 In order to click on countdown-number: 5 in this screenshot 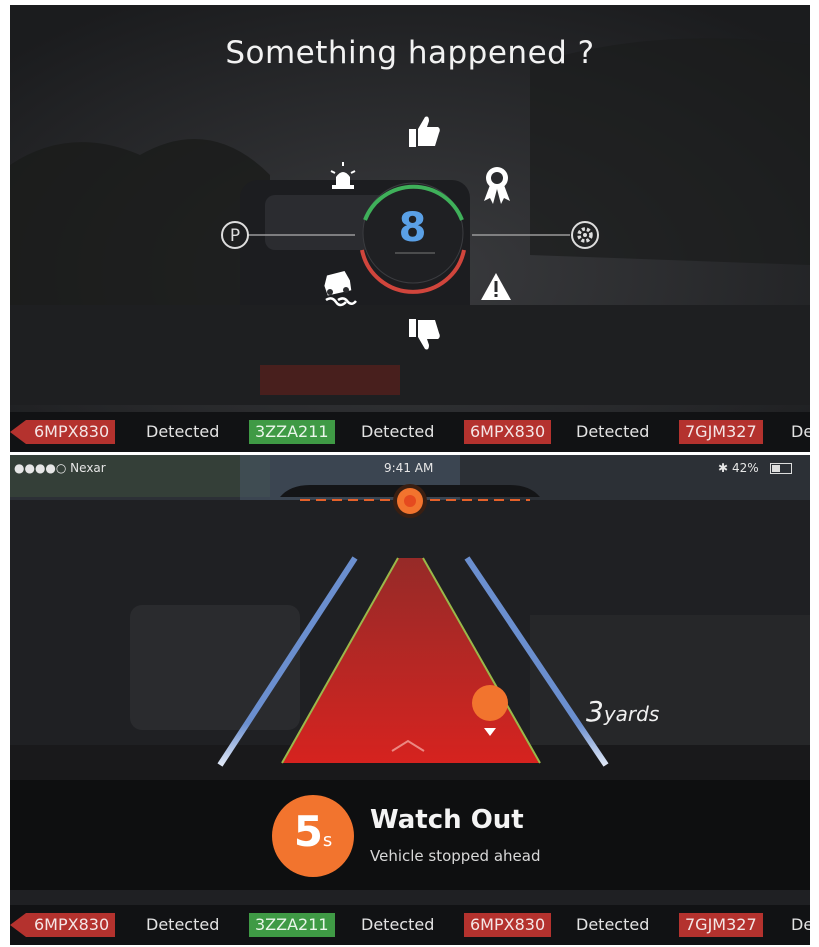, I will do `click(308, 831)`.